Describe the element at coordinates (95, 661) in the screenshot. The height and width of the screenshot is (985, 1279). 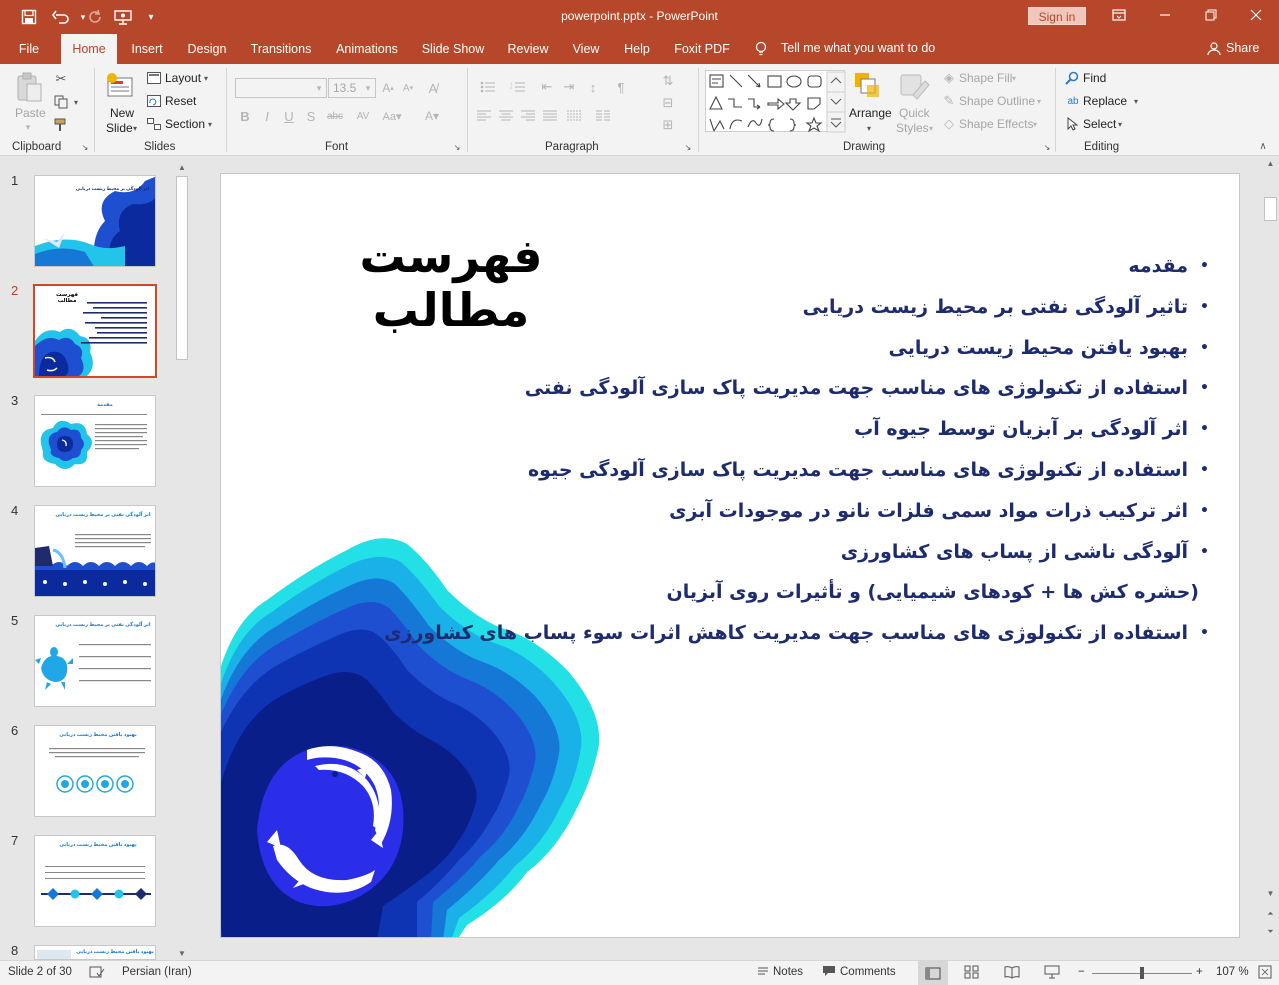
I see `slide-thumbnail-5: اثر آلودگی نفتی بر محیط زیست دریایی` at that location.